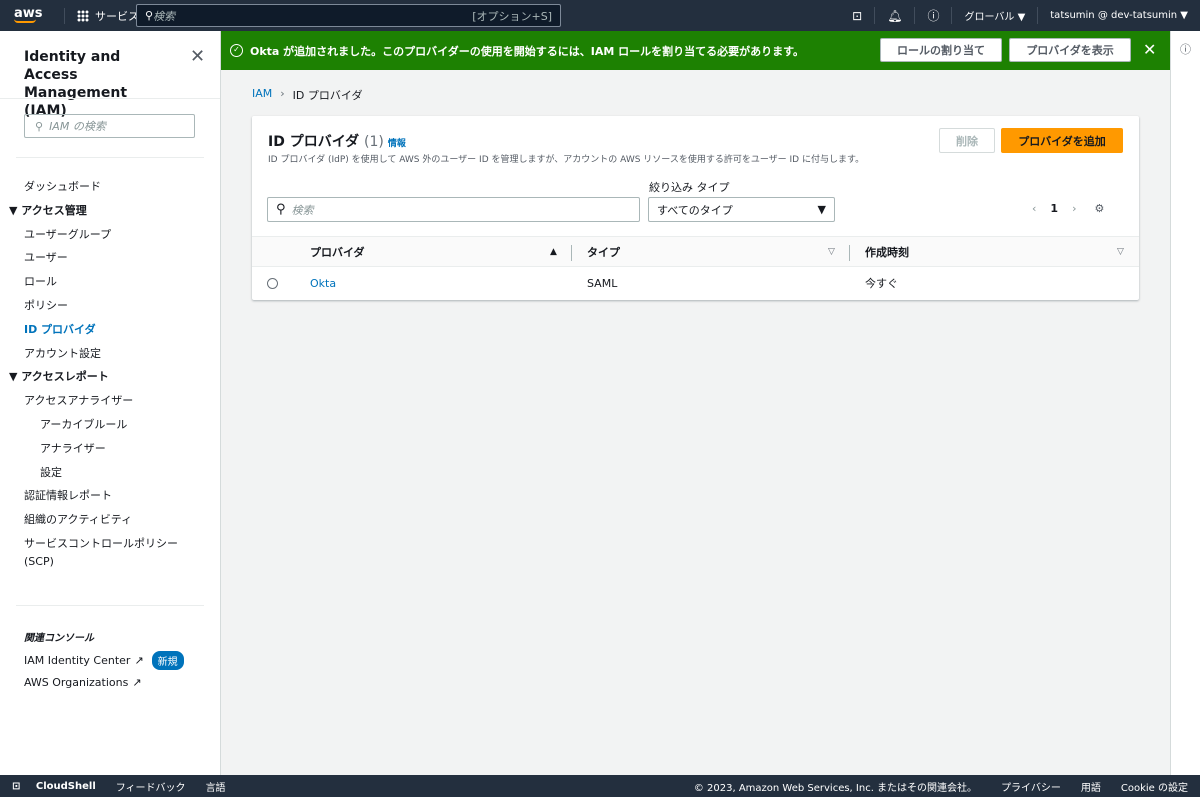 The width and height of the screenshot is (1200, 797). What do you see at coordinates (1034, 208) in the screenshot?
I see `prev-page-icon: ‹` at bounding box center [1034, 208].